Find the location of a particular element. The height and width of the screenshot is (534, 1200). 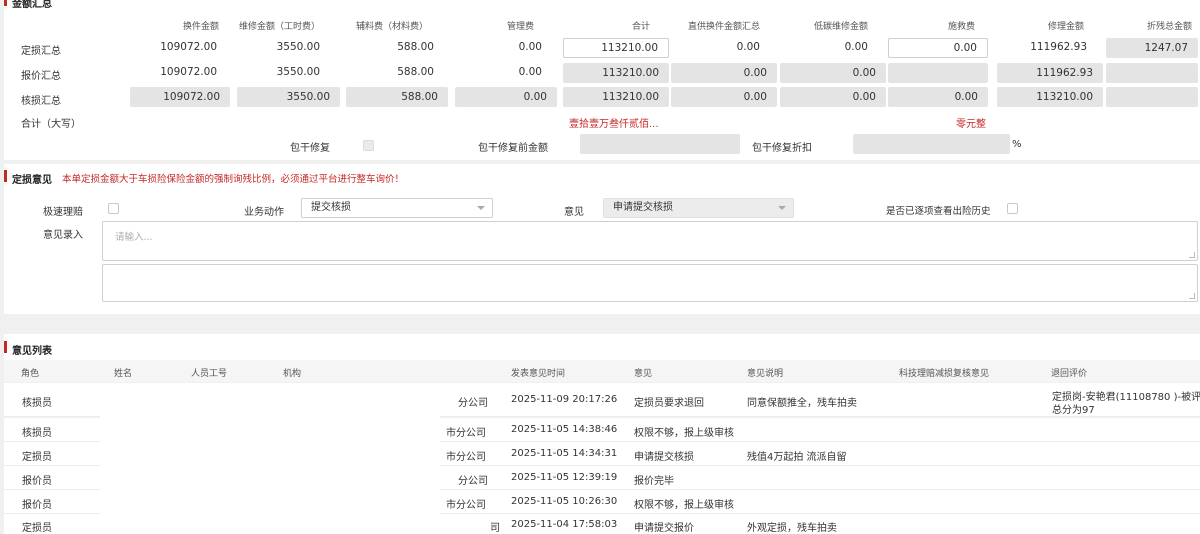

col-header-repair: 修理金额 is located at coordinates (1065, 27).